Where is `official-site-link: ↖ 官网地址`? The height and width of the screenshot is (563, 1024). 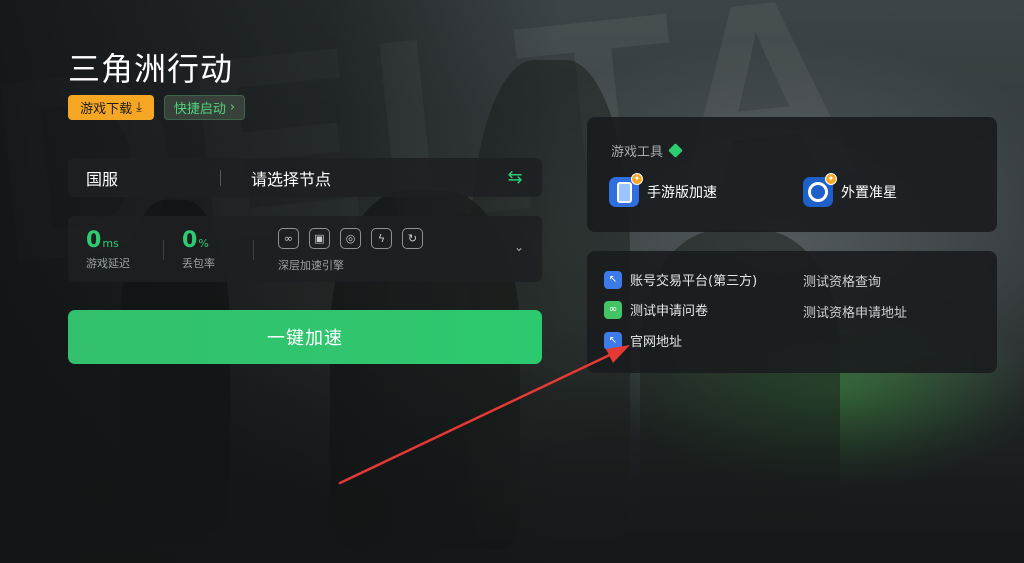 official-site-link: ↖ 官网地址 is located at coordinates (643, 340).